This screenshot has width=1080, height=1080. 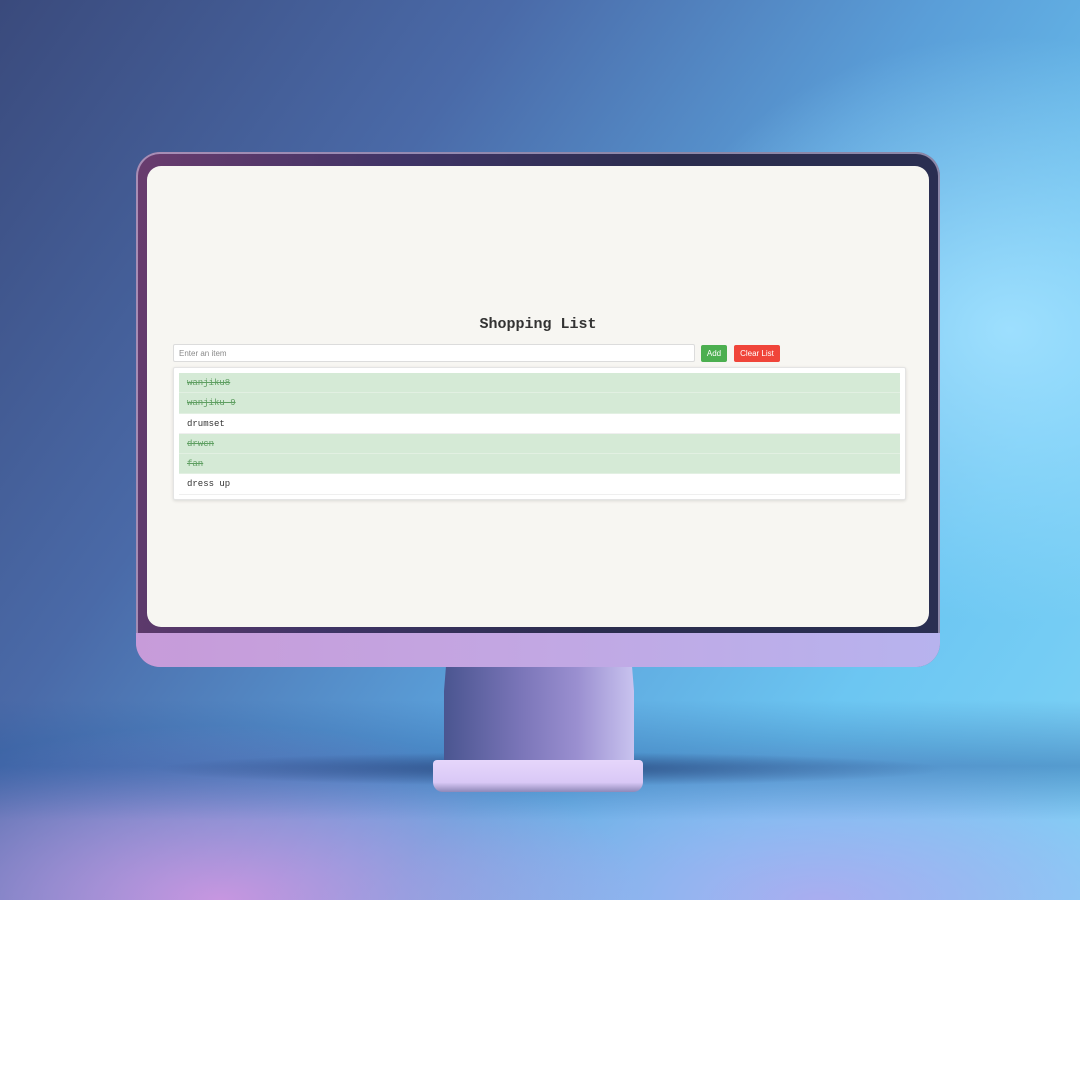 I want to click on list-item: wanjiku8, so click(x=539, y=383).